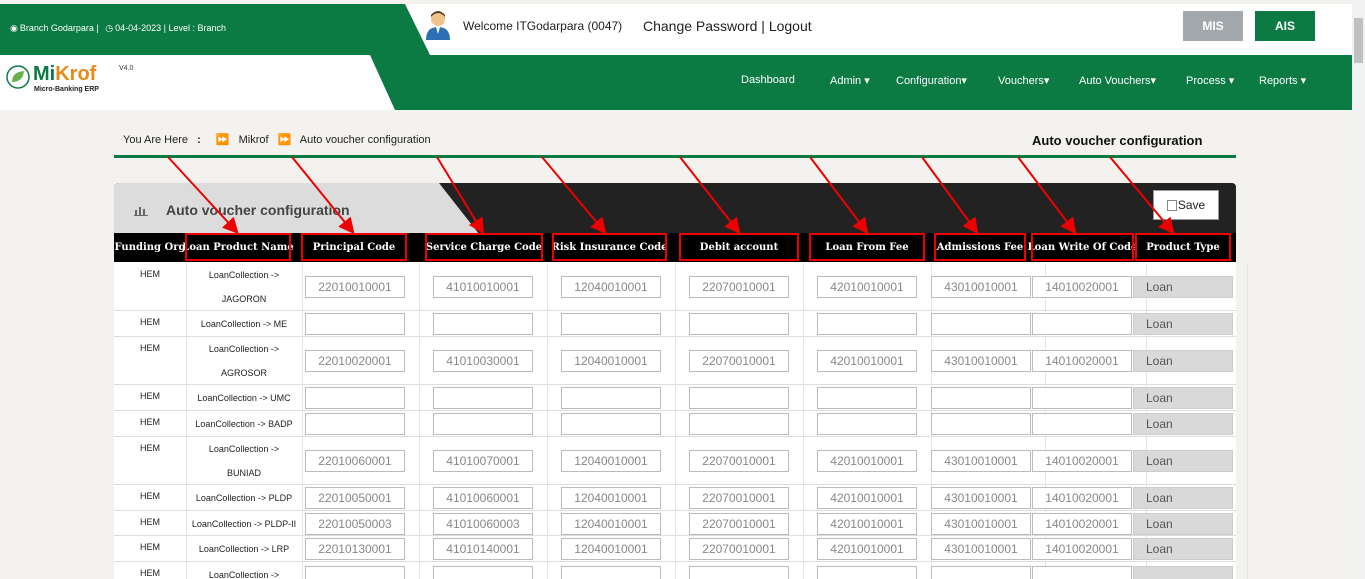  What do you see at coordinates (355, 498) in the screenshot?
I see `code-input: 22010050001` at bounding box center [355, 498].